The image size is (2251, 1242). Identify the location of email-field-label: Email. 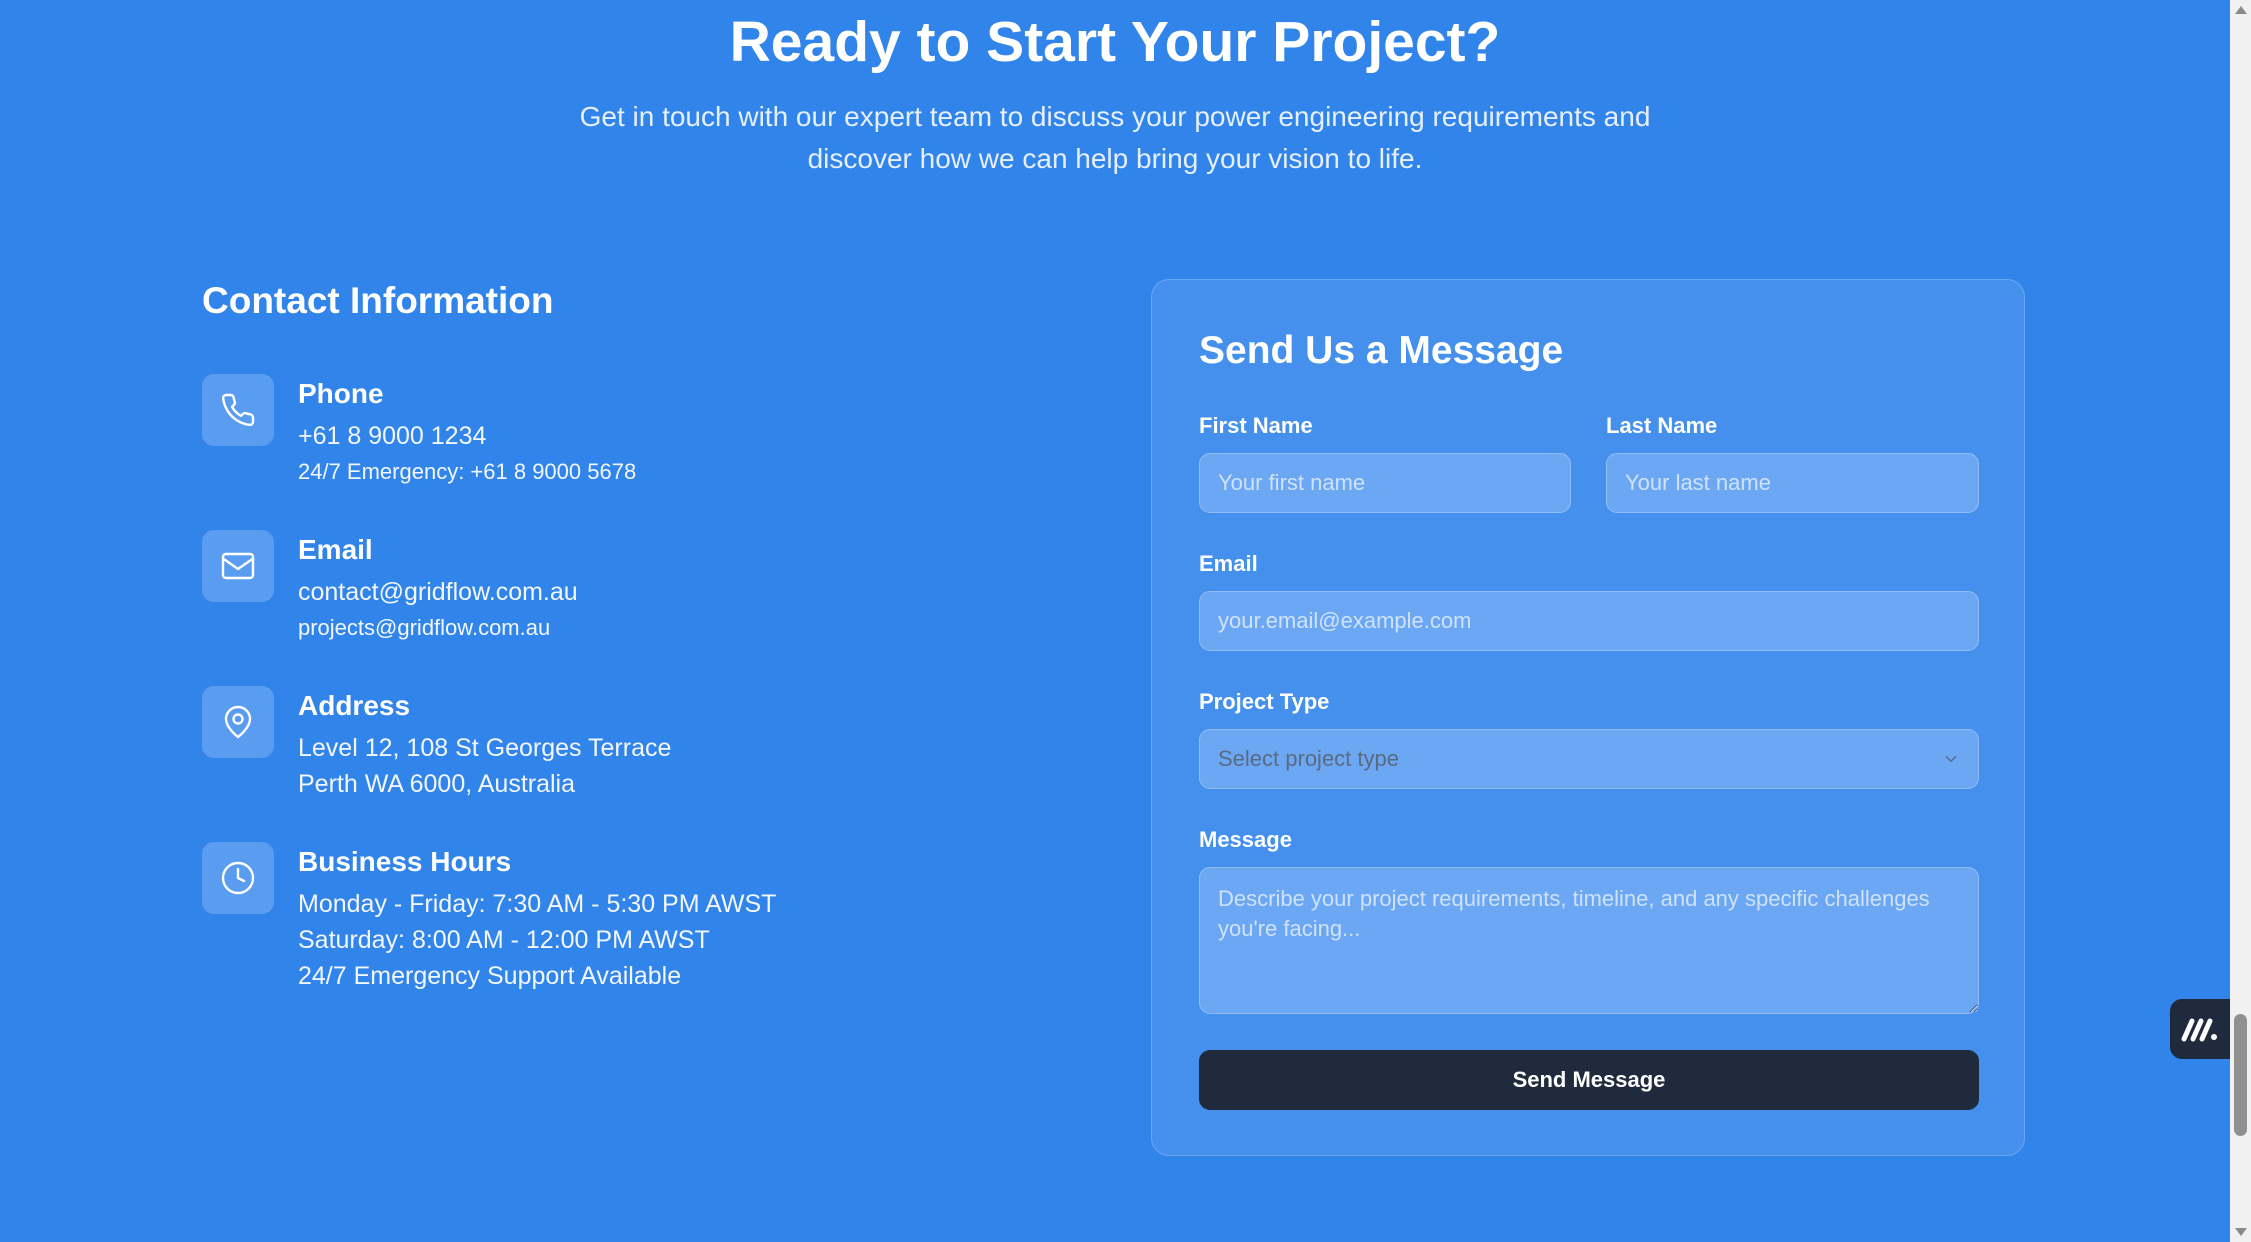
(1228, 563).